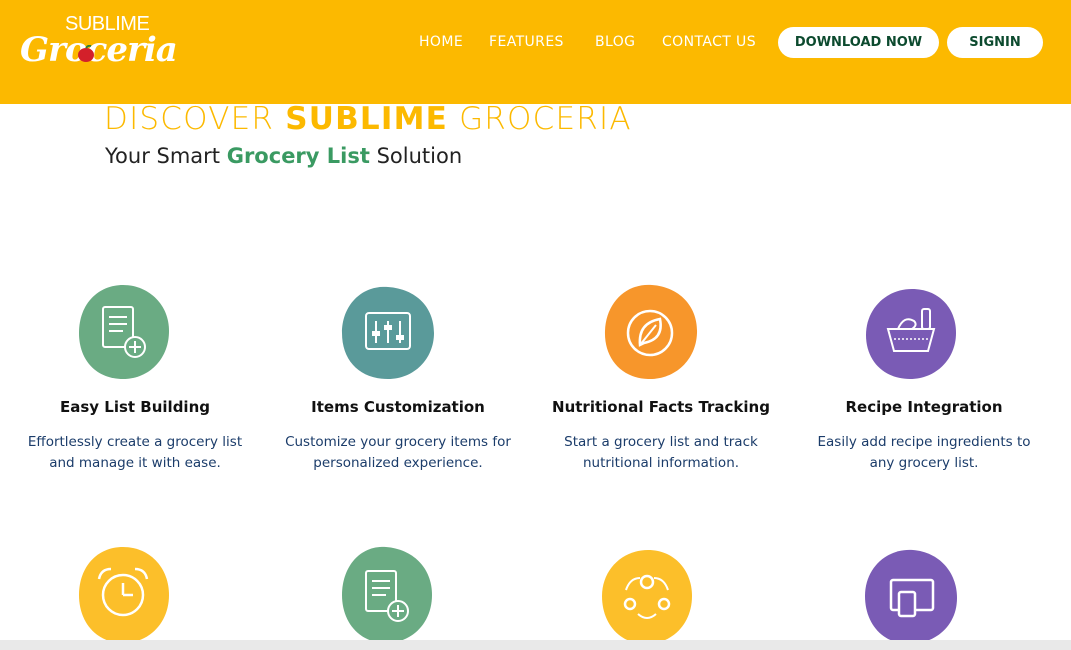 The height and width of the screenshot is (650, 1071). What do you see at coordinates (535, 645) in the screenshot?
I see `bottom-strip` at bounding box center [535, 645].